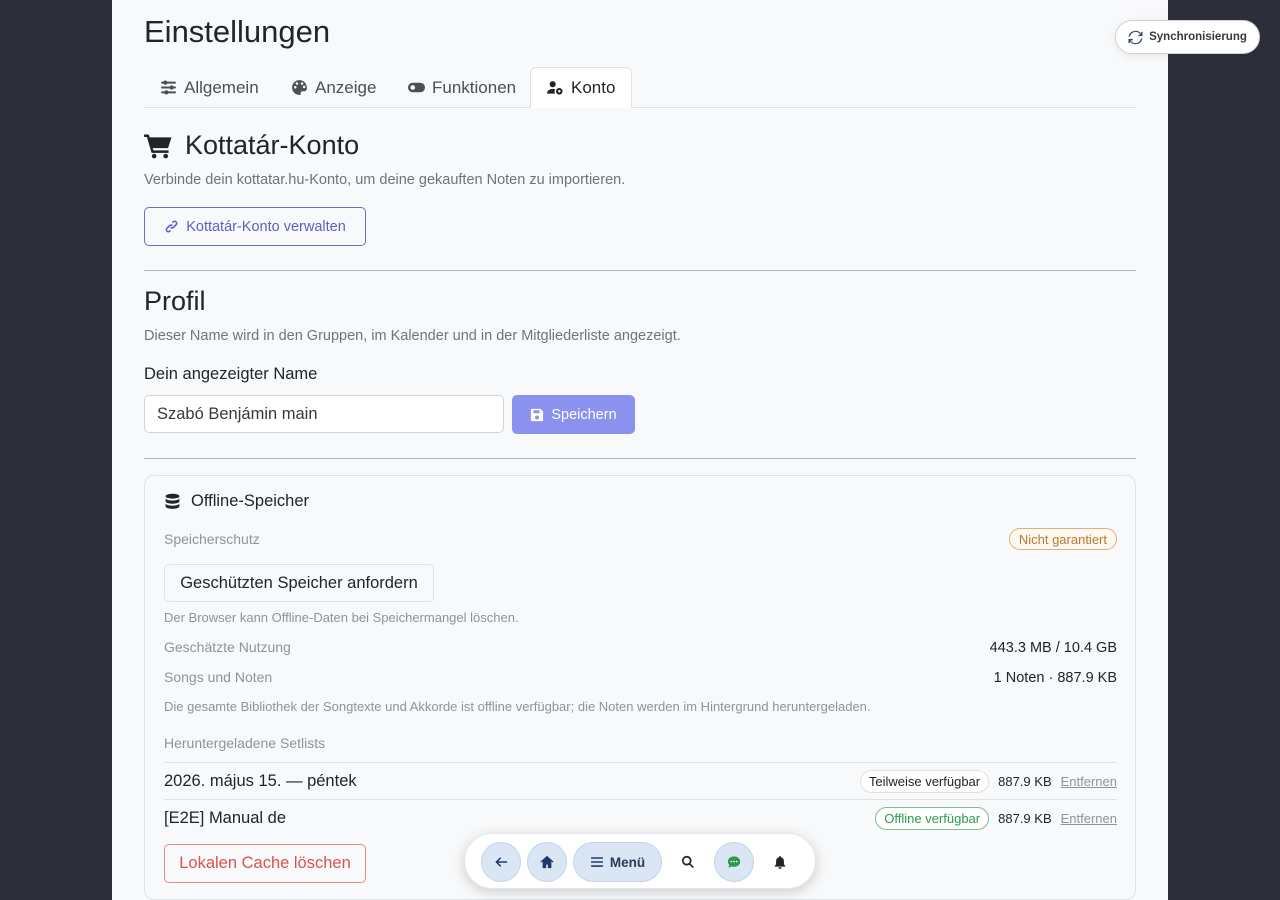  I want to click on chat-button, so click(734, 862).